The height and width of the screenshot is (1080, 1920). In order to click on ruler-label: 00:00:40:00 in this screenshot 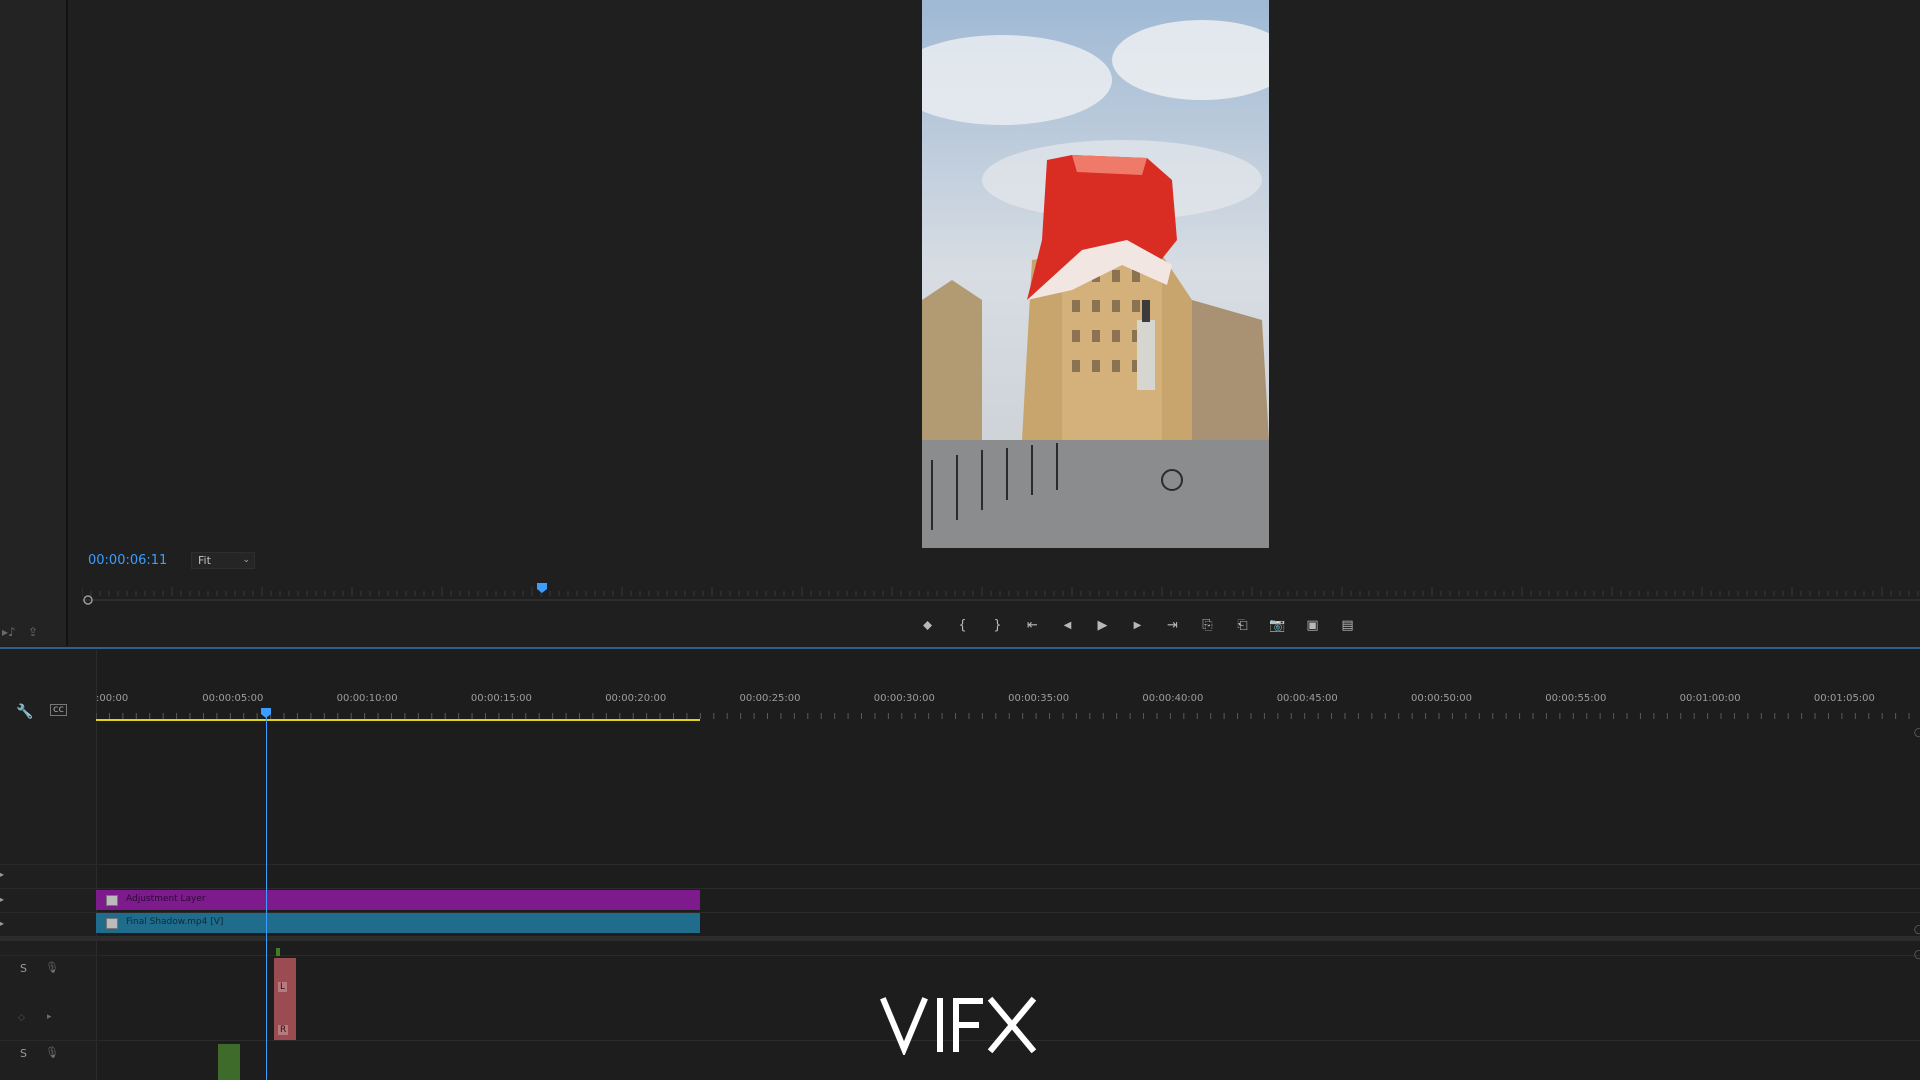, I will do `click(1173, 698)`.